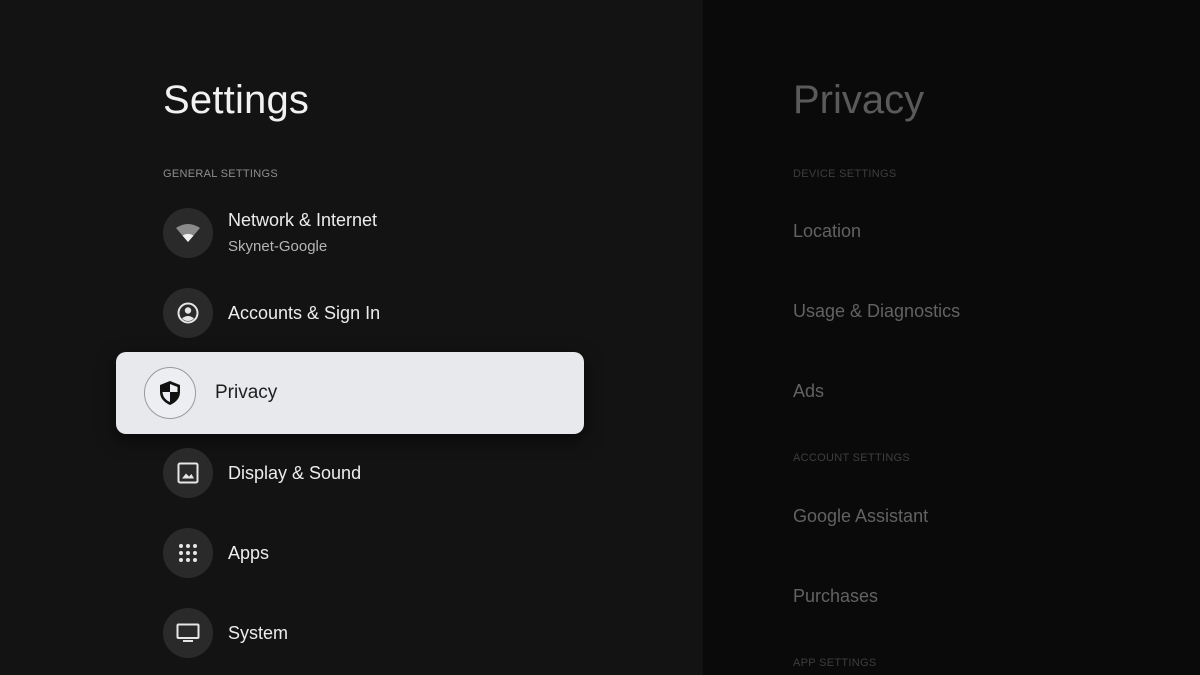 This screenshot has width=1200, height=675. I want to click on display-sound-label: Display & Sound, so click(295, 473).